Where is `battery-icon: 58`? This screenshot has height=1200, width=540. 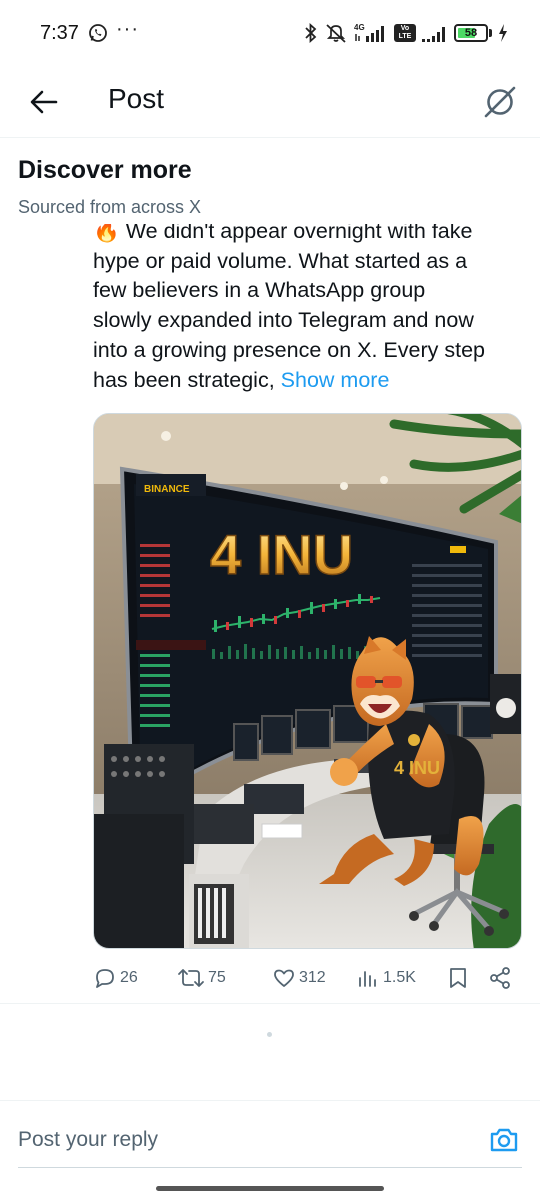
battery-icon: 58 is located at coordinates (471, 33).